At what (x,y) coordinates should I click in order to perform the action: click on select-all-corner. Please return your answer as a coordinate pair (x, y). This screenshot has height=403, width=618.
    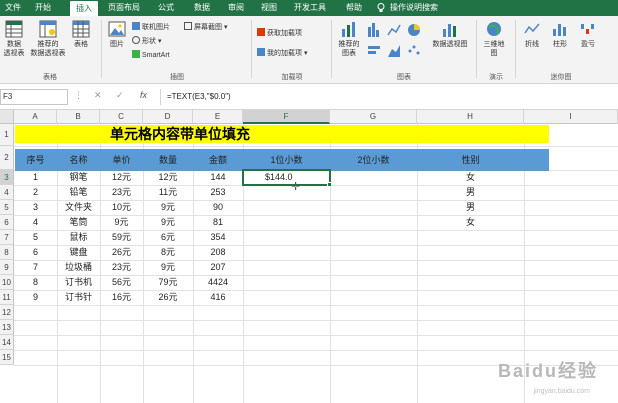
    Looking at the image, I should click on (7, 117).